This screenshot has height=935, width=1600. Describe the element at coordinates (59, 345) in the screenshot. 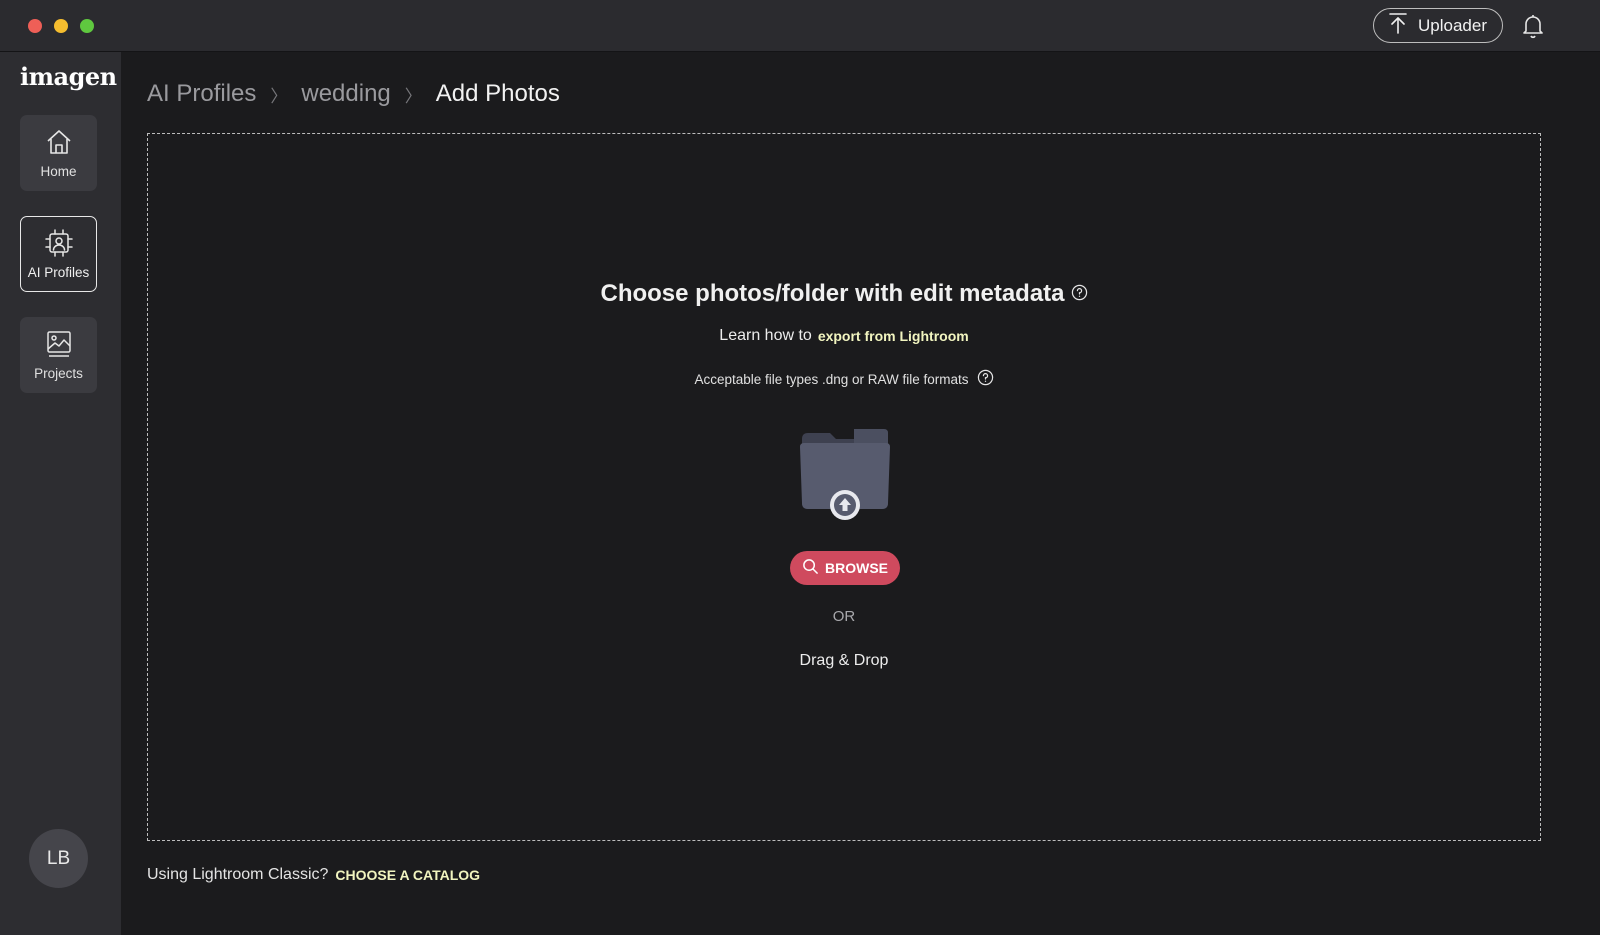

I see `image-gallery-icon` at that location.